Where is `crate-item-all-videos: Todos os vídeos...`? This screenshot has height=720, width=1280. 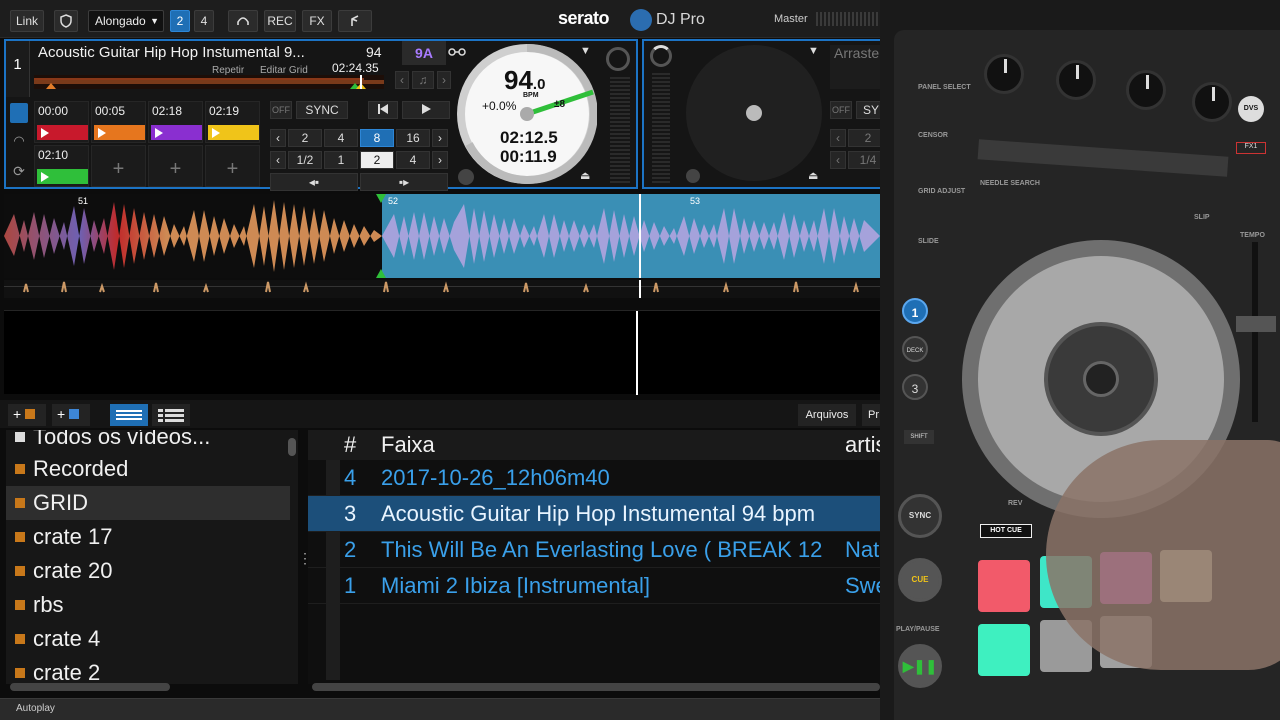 crate-item-all-videos: Todos os vídeos... is located at coordinates (148, 442).